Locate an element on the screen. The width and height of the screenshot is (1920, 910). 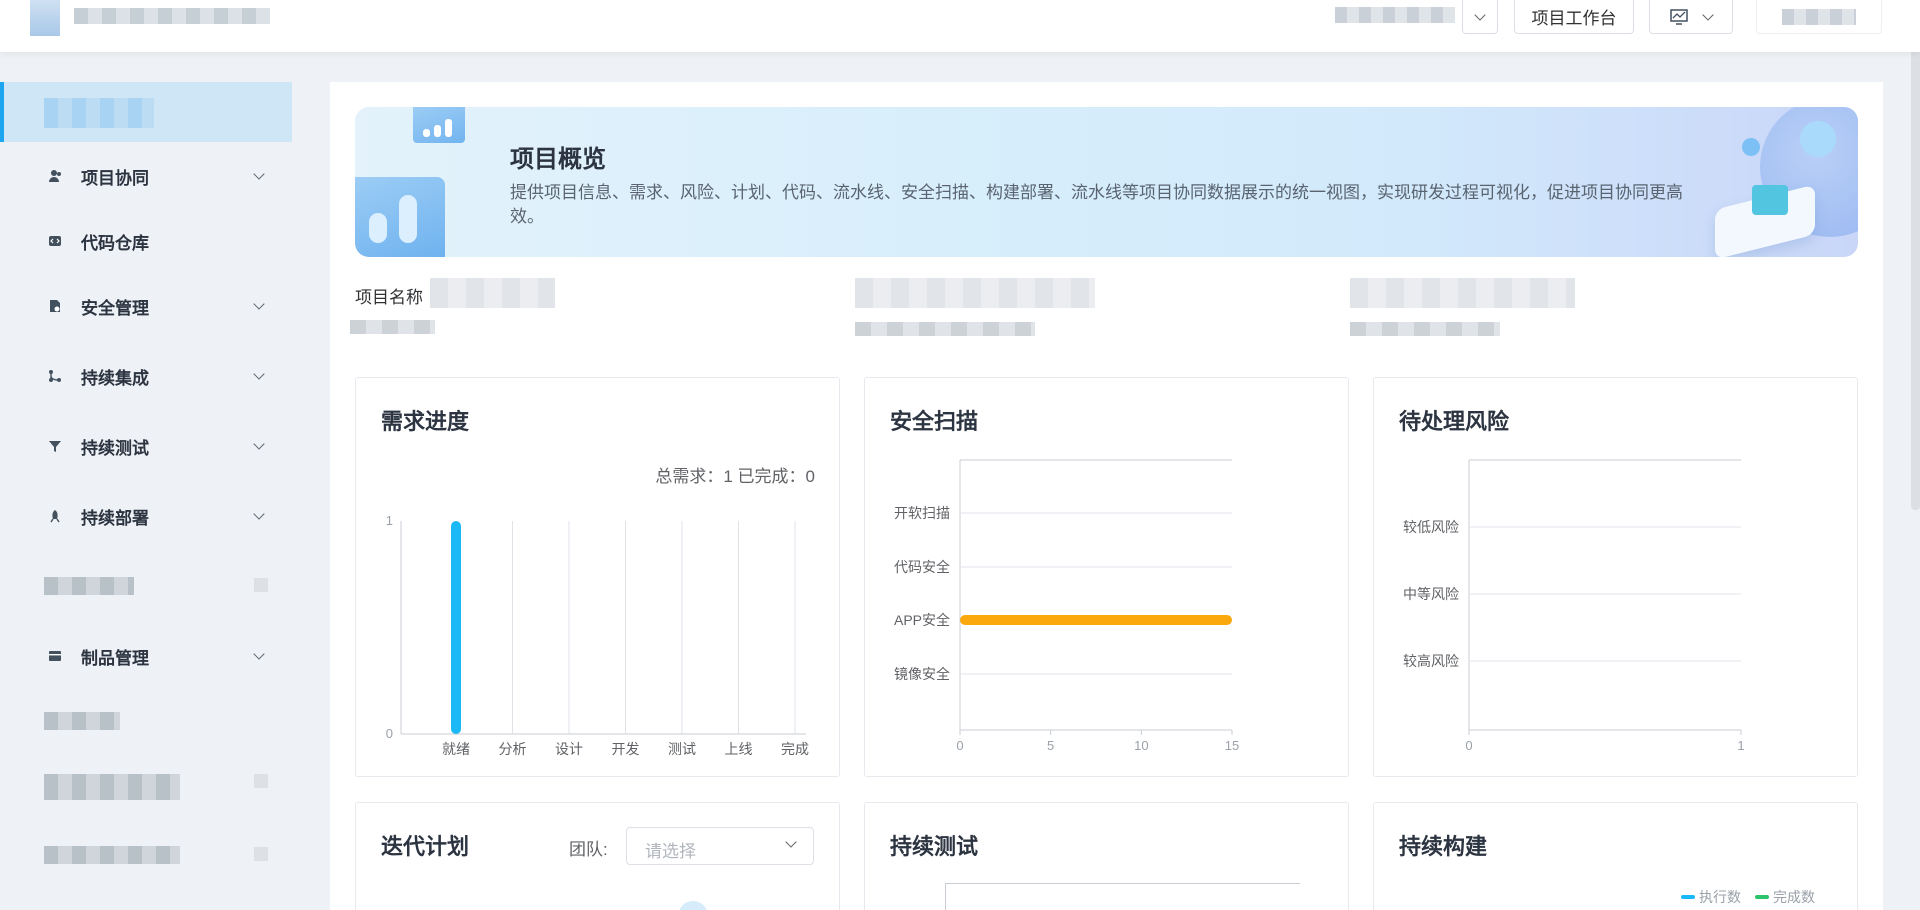
legend-item-executions: 执行数 is located at coordinates (1711, 897).